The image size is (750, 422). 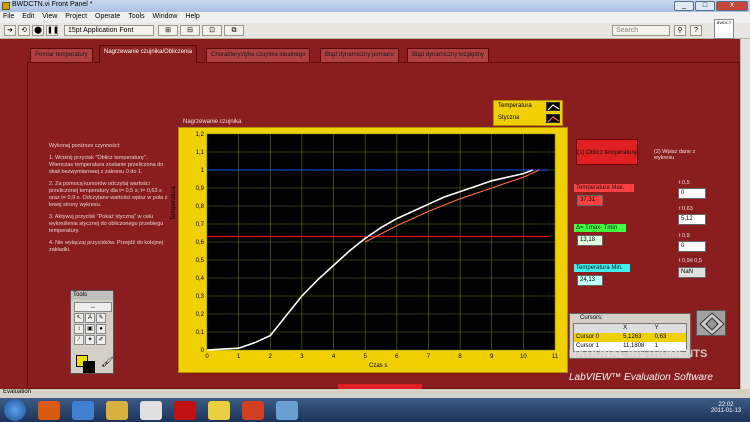 What do you see at coordinates (200, 153) in the screenshot?
I see `y-tick-label: 1,1` at bounding box center [200, 153].